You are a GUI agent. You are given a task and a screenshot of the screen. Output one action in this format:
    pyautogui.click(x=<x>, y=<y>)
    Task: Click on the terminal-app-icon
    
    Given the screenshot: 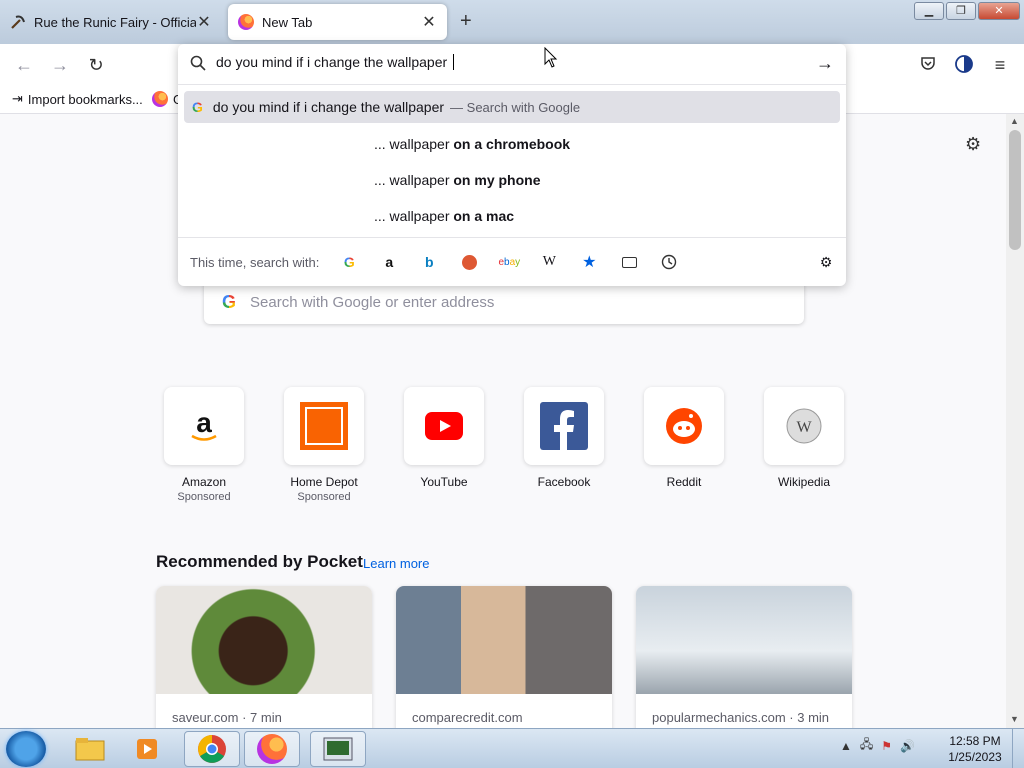 What is the action you would take?
    pyautogui.click(x=338, y=749)
    